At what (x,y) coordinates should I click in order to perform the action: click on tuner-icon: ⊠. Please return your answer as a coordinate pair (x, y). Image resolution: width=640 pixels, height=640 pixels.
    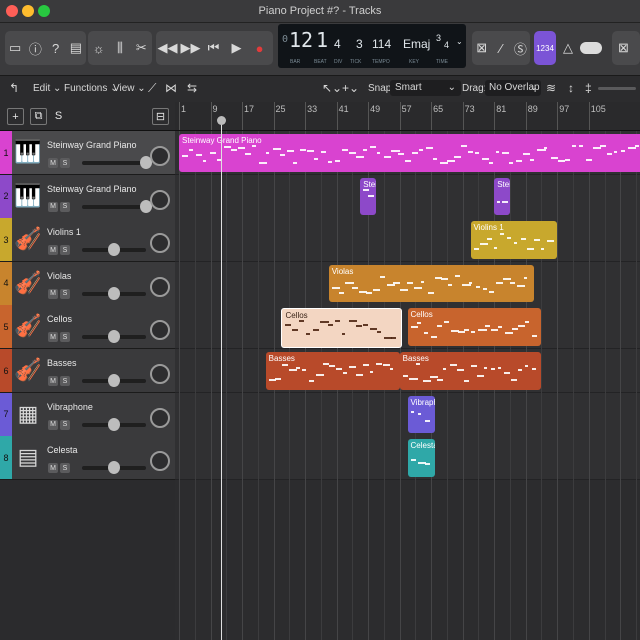
    Looking at the image, I should click on (481, 48).